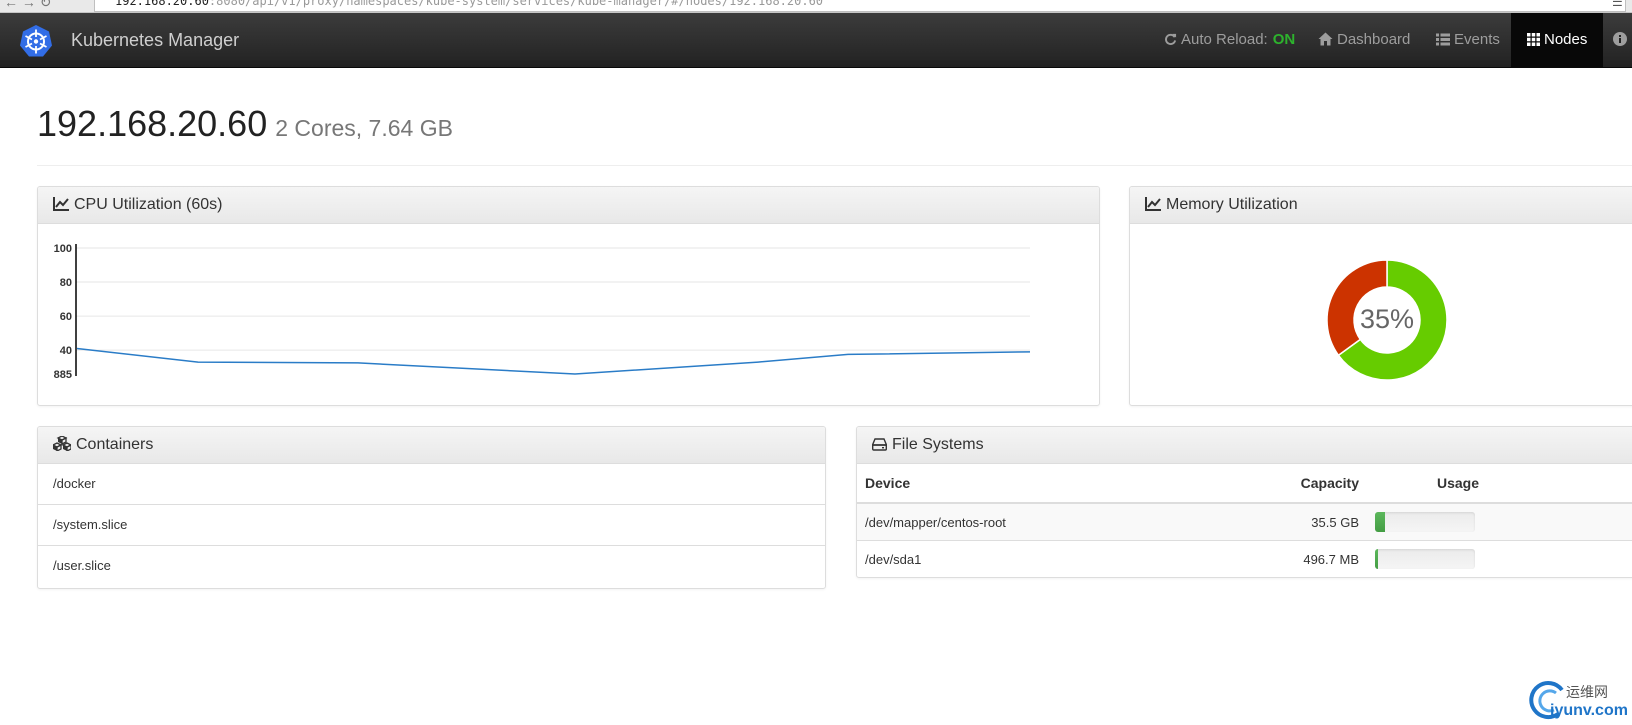  Describe the element at coordinates (1533, 39) in the screenshot. I see `grid-icon` at that location.